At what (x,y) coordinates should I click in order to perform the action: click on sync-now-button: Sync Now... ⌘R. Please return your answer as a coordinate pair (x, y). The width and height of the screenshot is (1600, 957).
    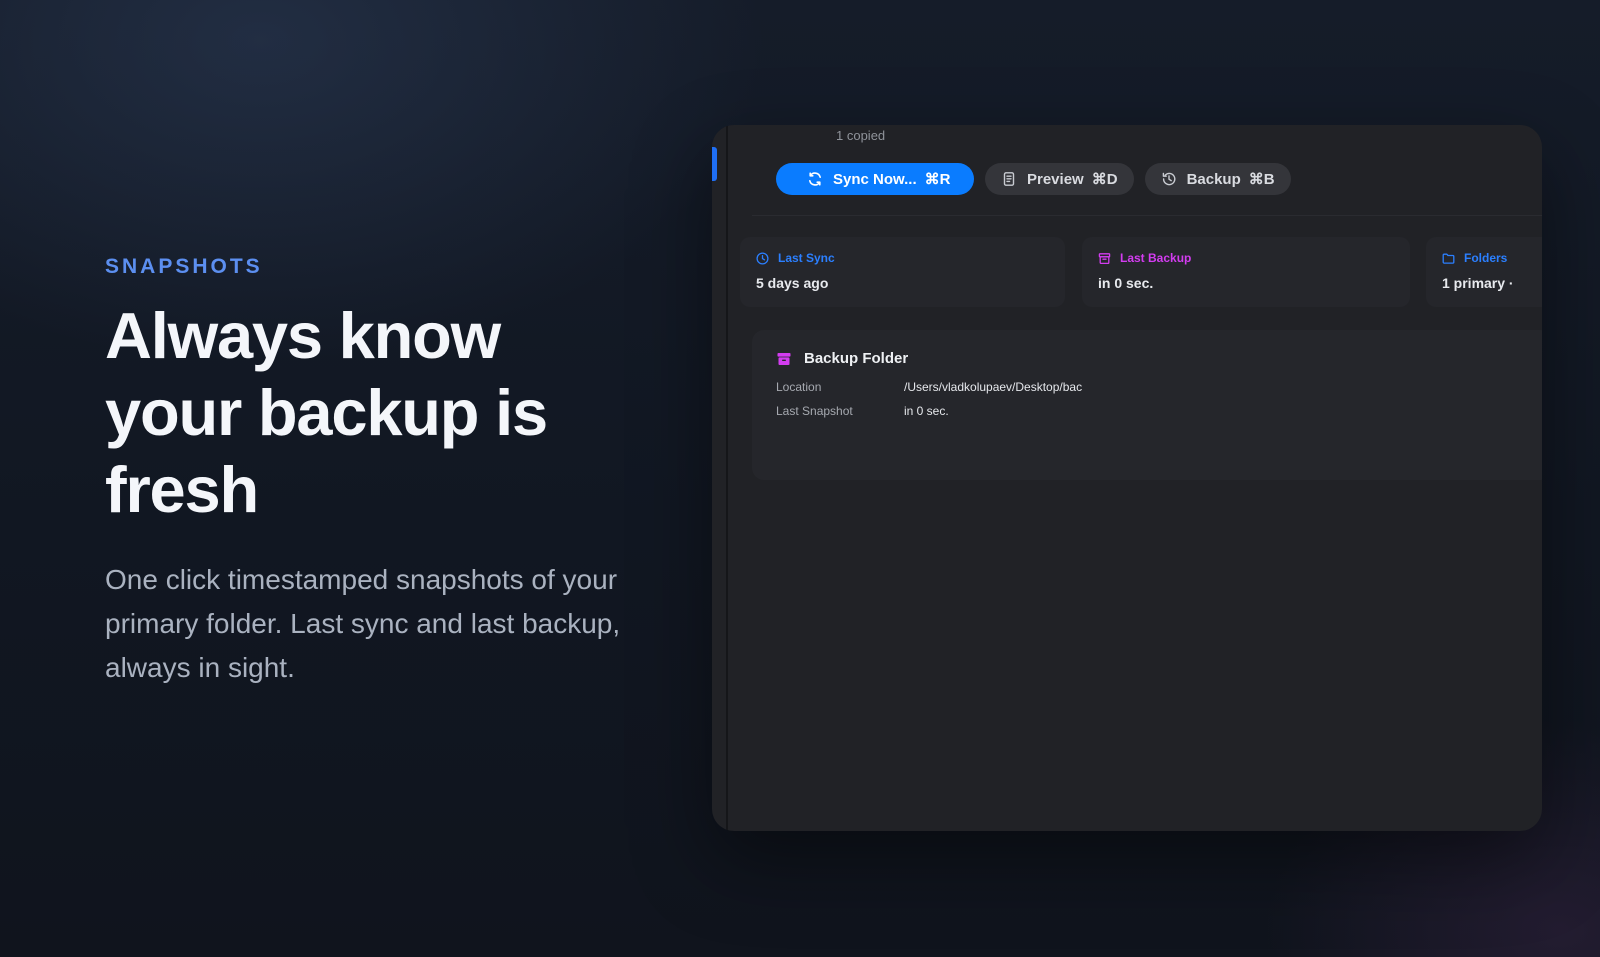
    Looking at the image, I should click on (875, 179).